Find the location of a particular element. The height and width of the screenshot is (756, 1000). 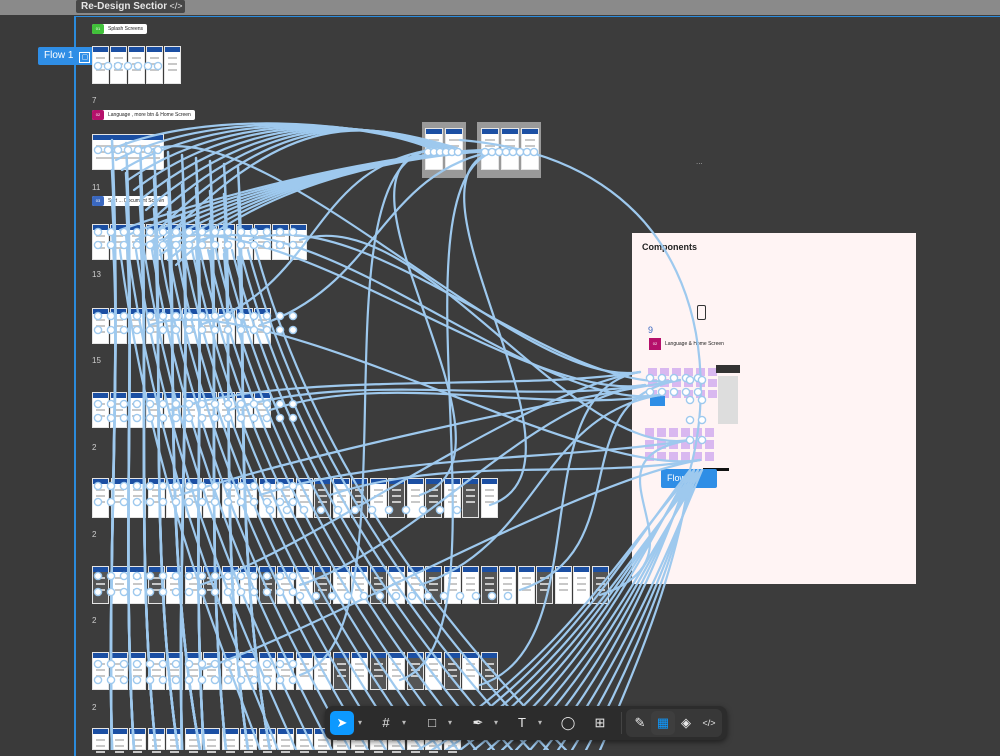

comment-tool-button: ◯ is located at coordinates (568, 723).